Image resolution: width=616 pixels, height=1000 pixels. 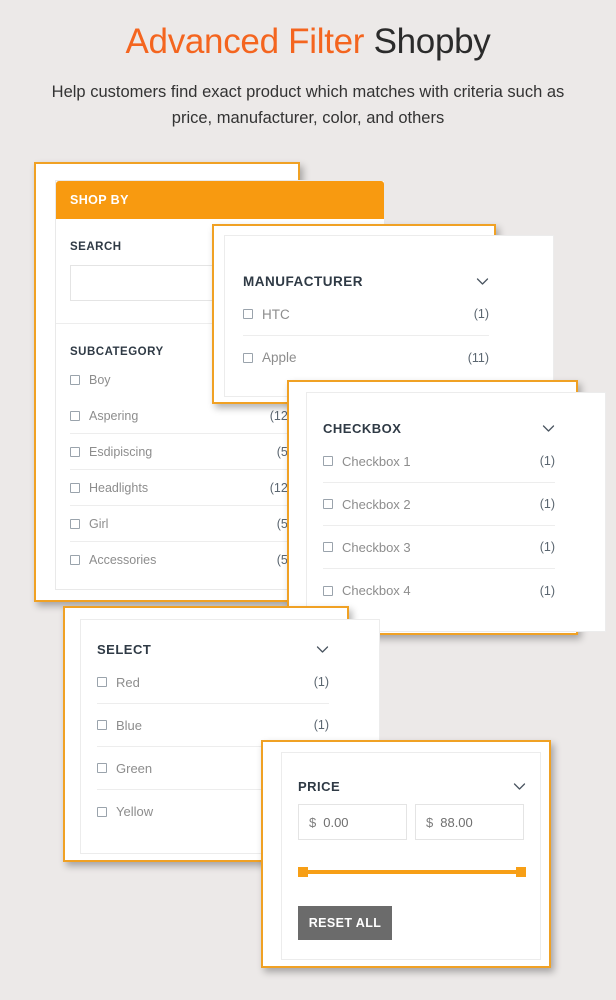 What do you see at coordinates (432, 41) in the screenshot?
I see `page-title-rest: Shopby` at bounding box center [432, 41].